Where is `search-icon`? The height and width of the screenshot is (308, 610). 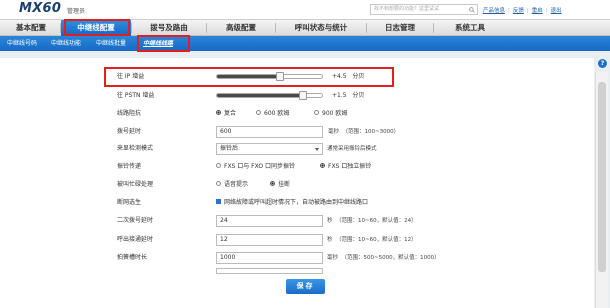
search-icon is located at coordinates (472, 10).